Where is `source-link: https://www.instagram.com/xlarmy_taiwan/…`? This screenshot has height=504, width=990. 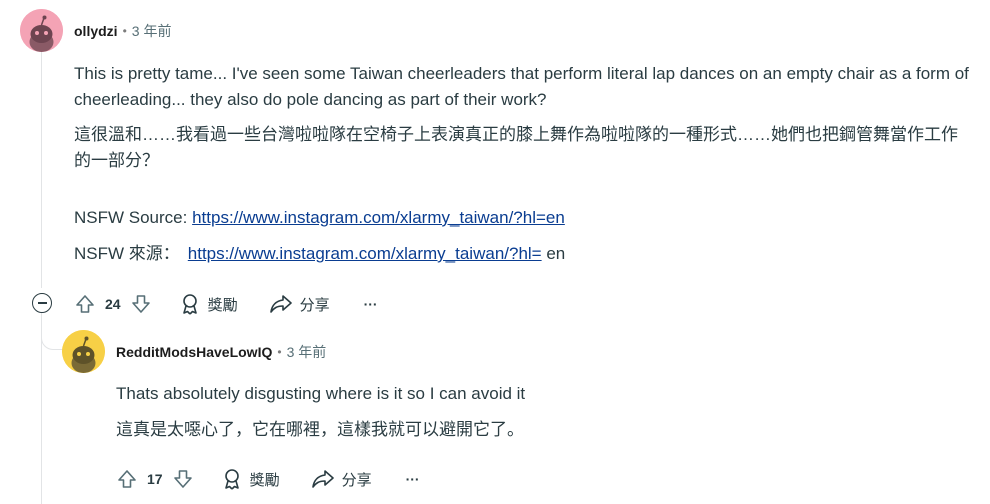 source-link: https://www.instagram.com/xlarmy_taiwan/… is located at coordinates (378, 217).